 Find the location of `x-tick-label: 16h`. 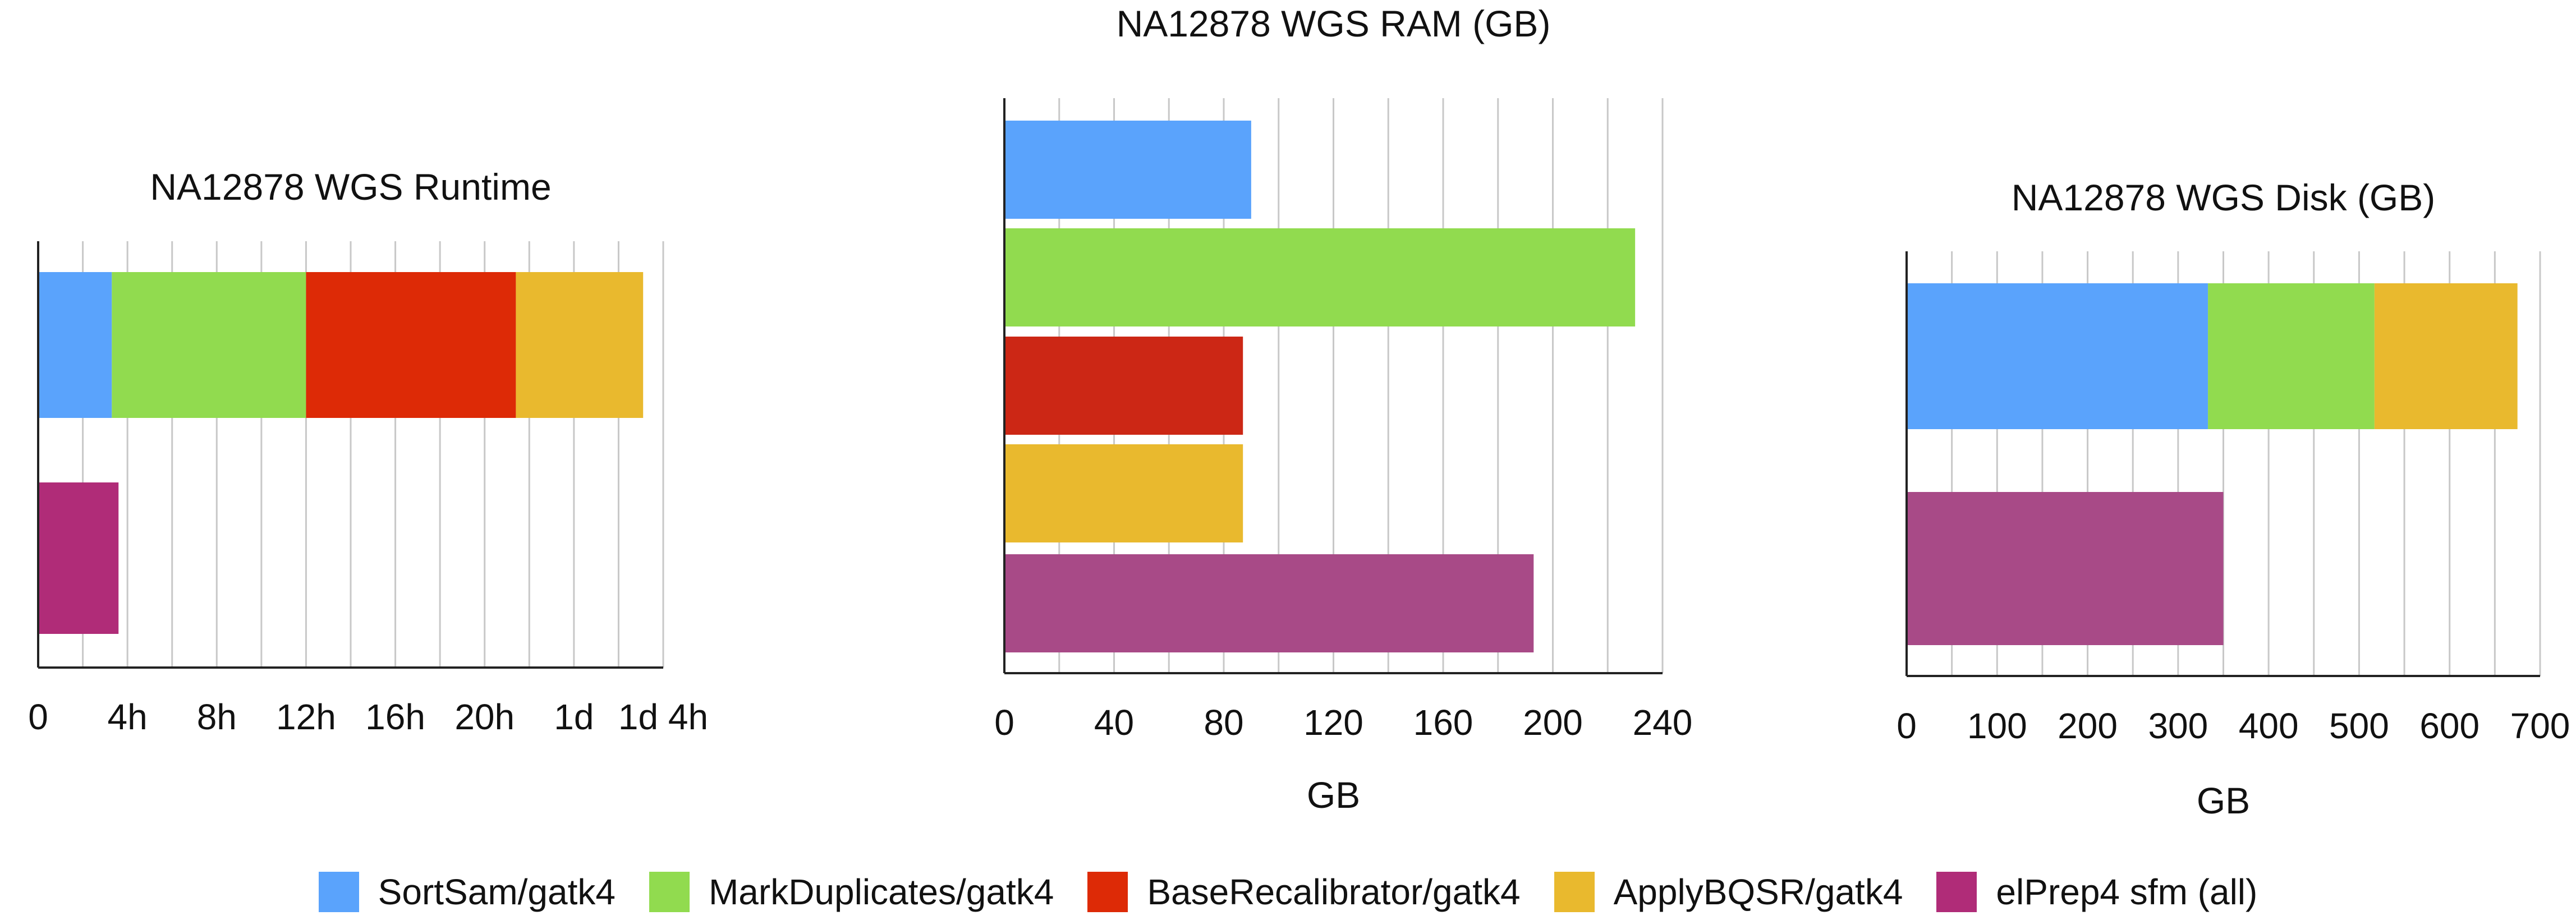

x-tick-label: 16h is located at coordinates (395, 717).